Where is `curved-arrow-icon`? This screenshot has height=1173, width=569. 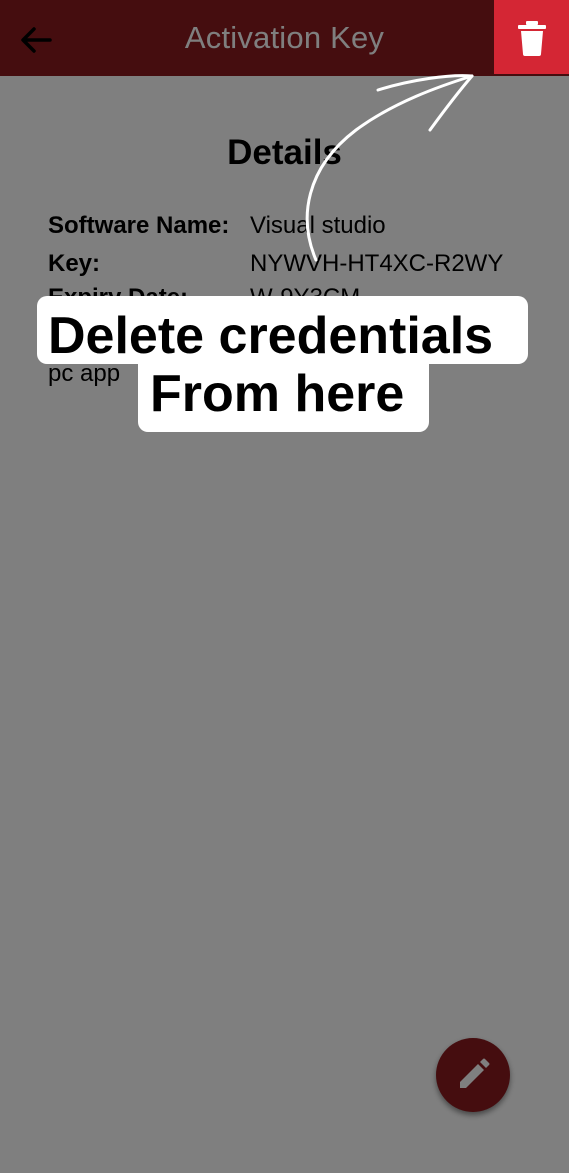 curved-arrow-icon is located at coordinates (389, 168).